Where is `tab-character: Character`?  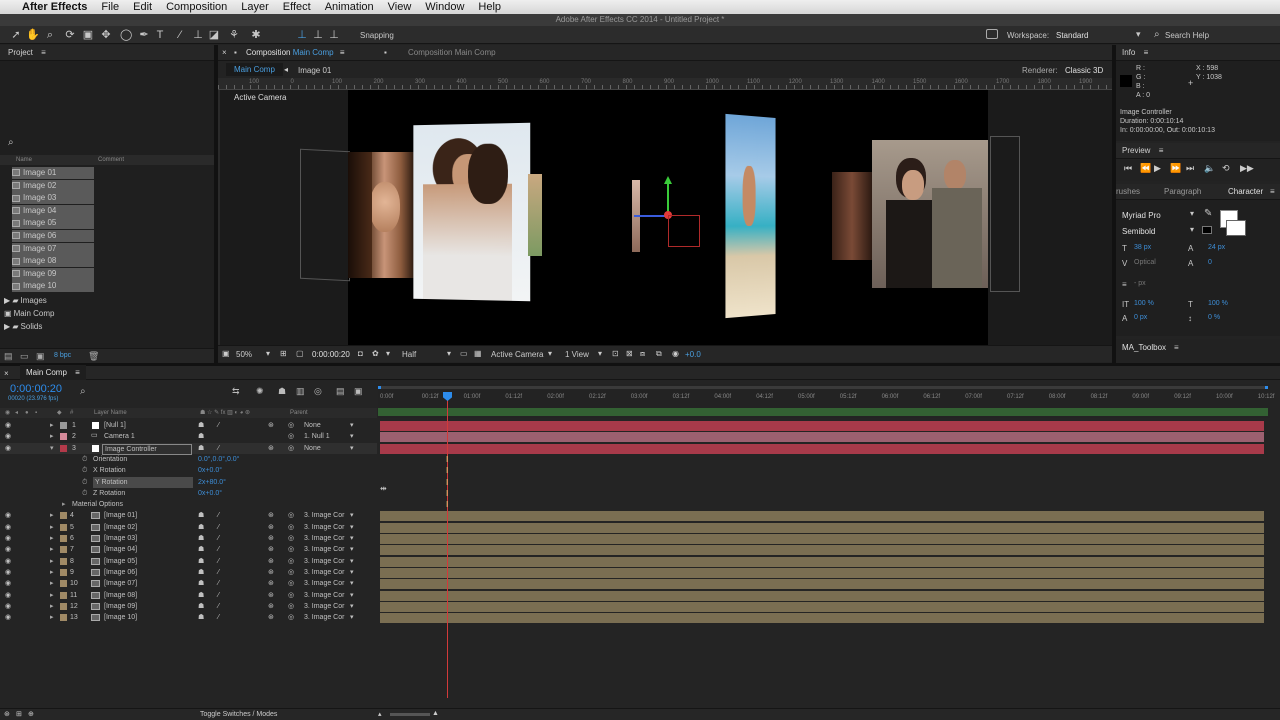 tab-character: Character is located at coordinates (1245, 192).